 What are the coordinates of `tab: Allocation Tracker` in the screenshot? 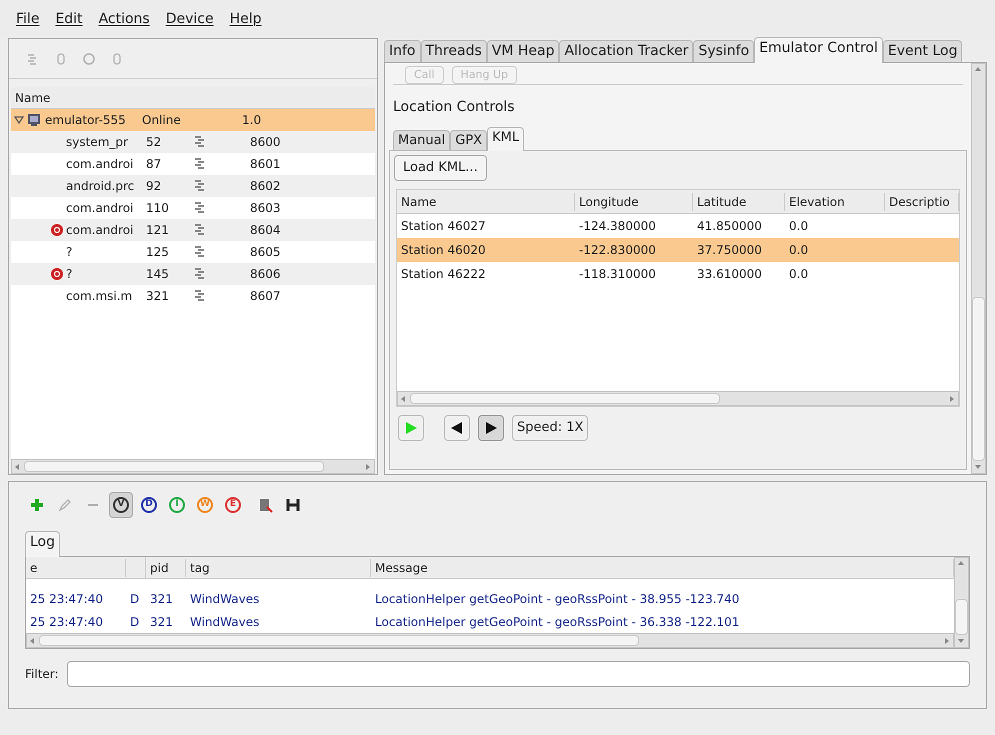 It's located at (626, 51).